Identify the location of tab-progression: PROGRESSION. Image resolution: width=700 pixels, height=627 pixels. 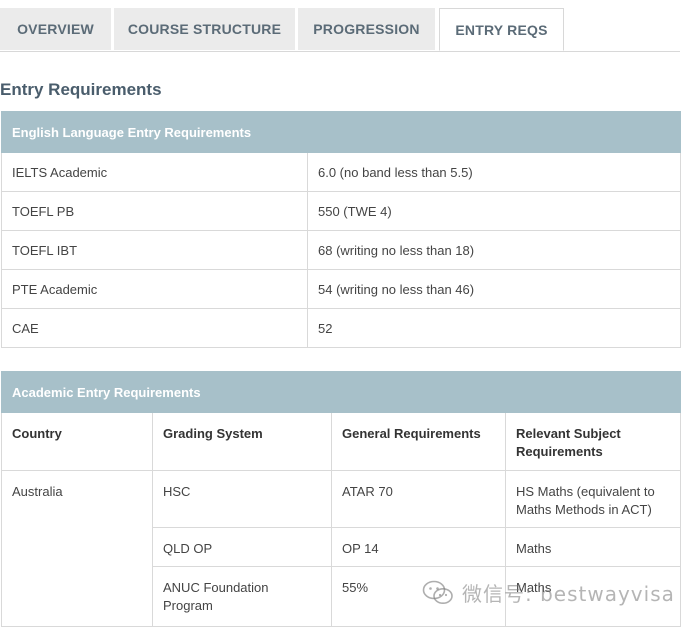
(366, 29).